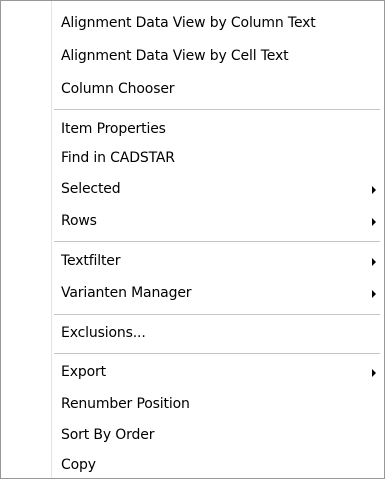 The image size is (385, 482). Describe the element at coordinates (188, 23) in the screenshot. I see `menu-item-label: Alignment Data View by Column Text` at that location.